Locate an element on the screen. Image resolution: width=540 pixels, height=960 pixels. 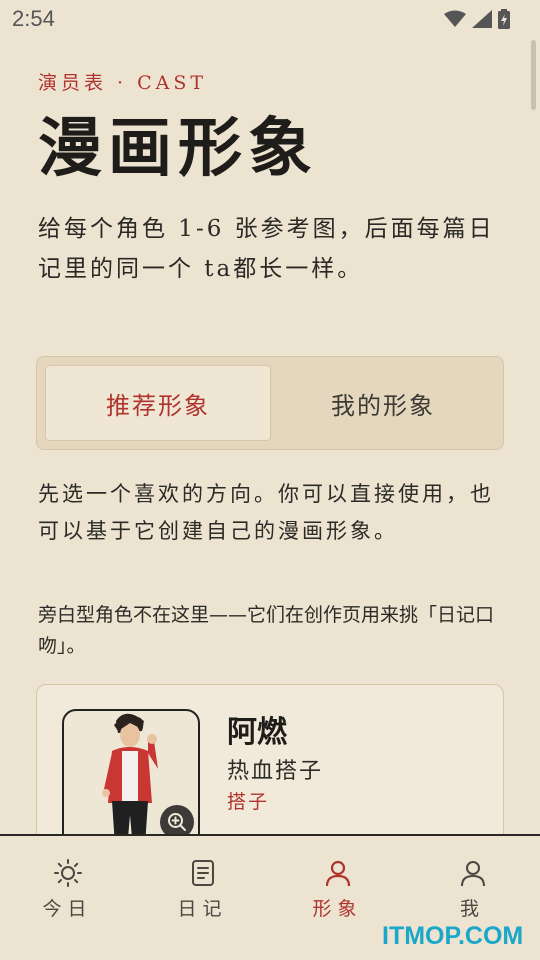
status-icons is located at coordinates (477, 19).